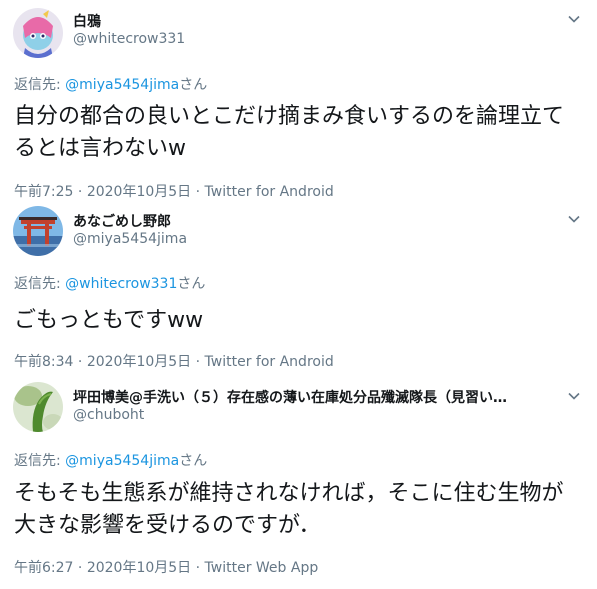  I want to click on reply-context: 返信先: @whitecrow331さん, so click(109, 283).